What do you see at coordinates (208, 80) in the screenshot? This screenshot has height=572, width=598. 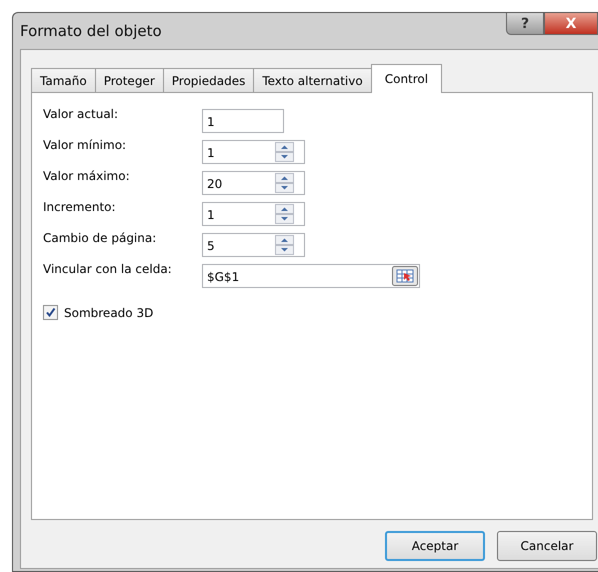 I see `tab: Propiedades` at bounding box center [208, 80].